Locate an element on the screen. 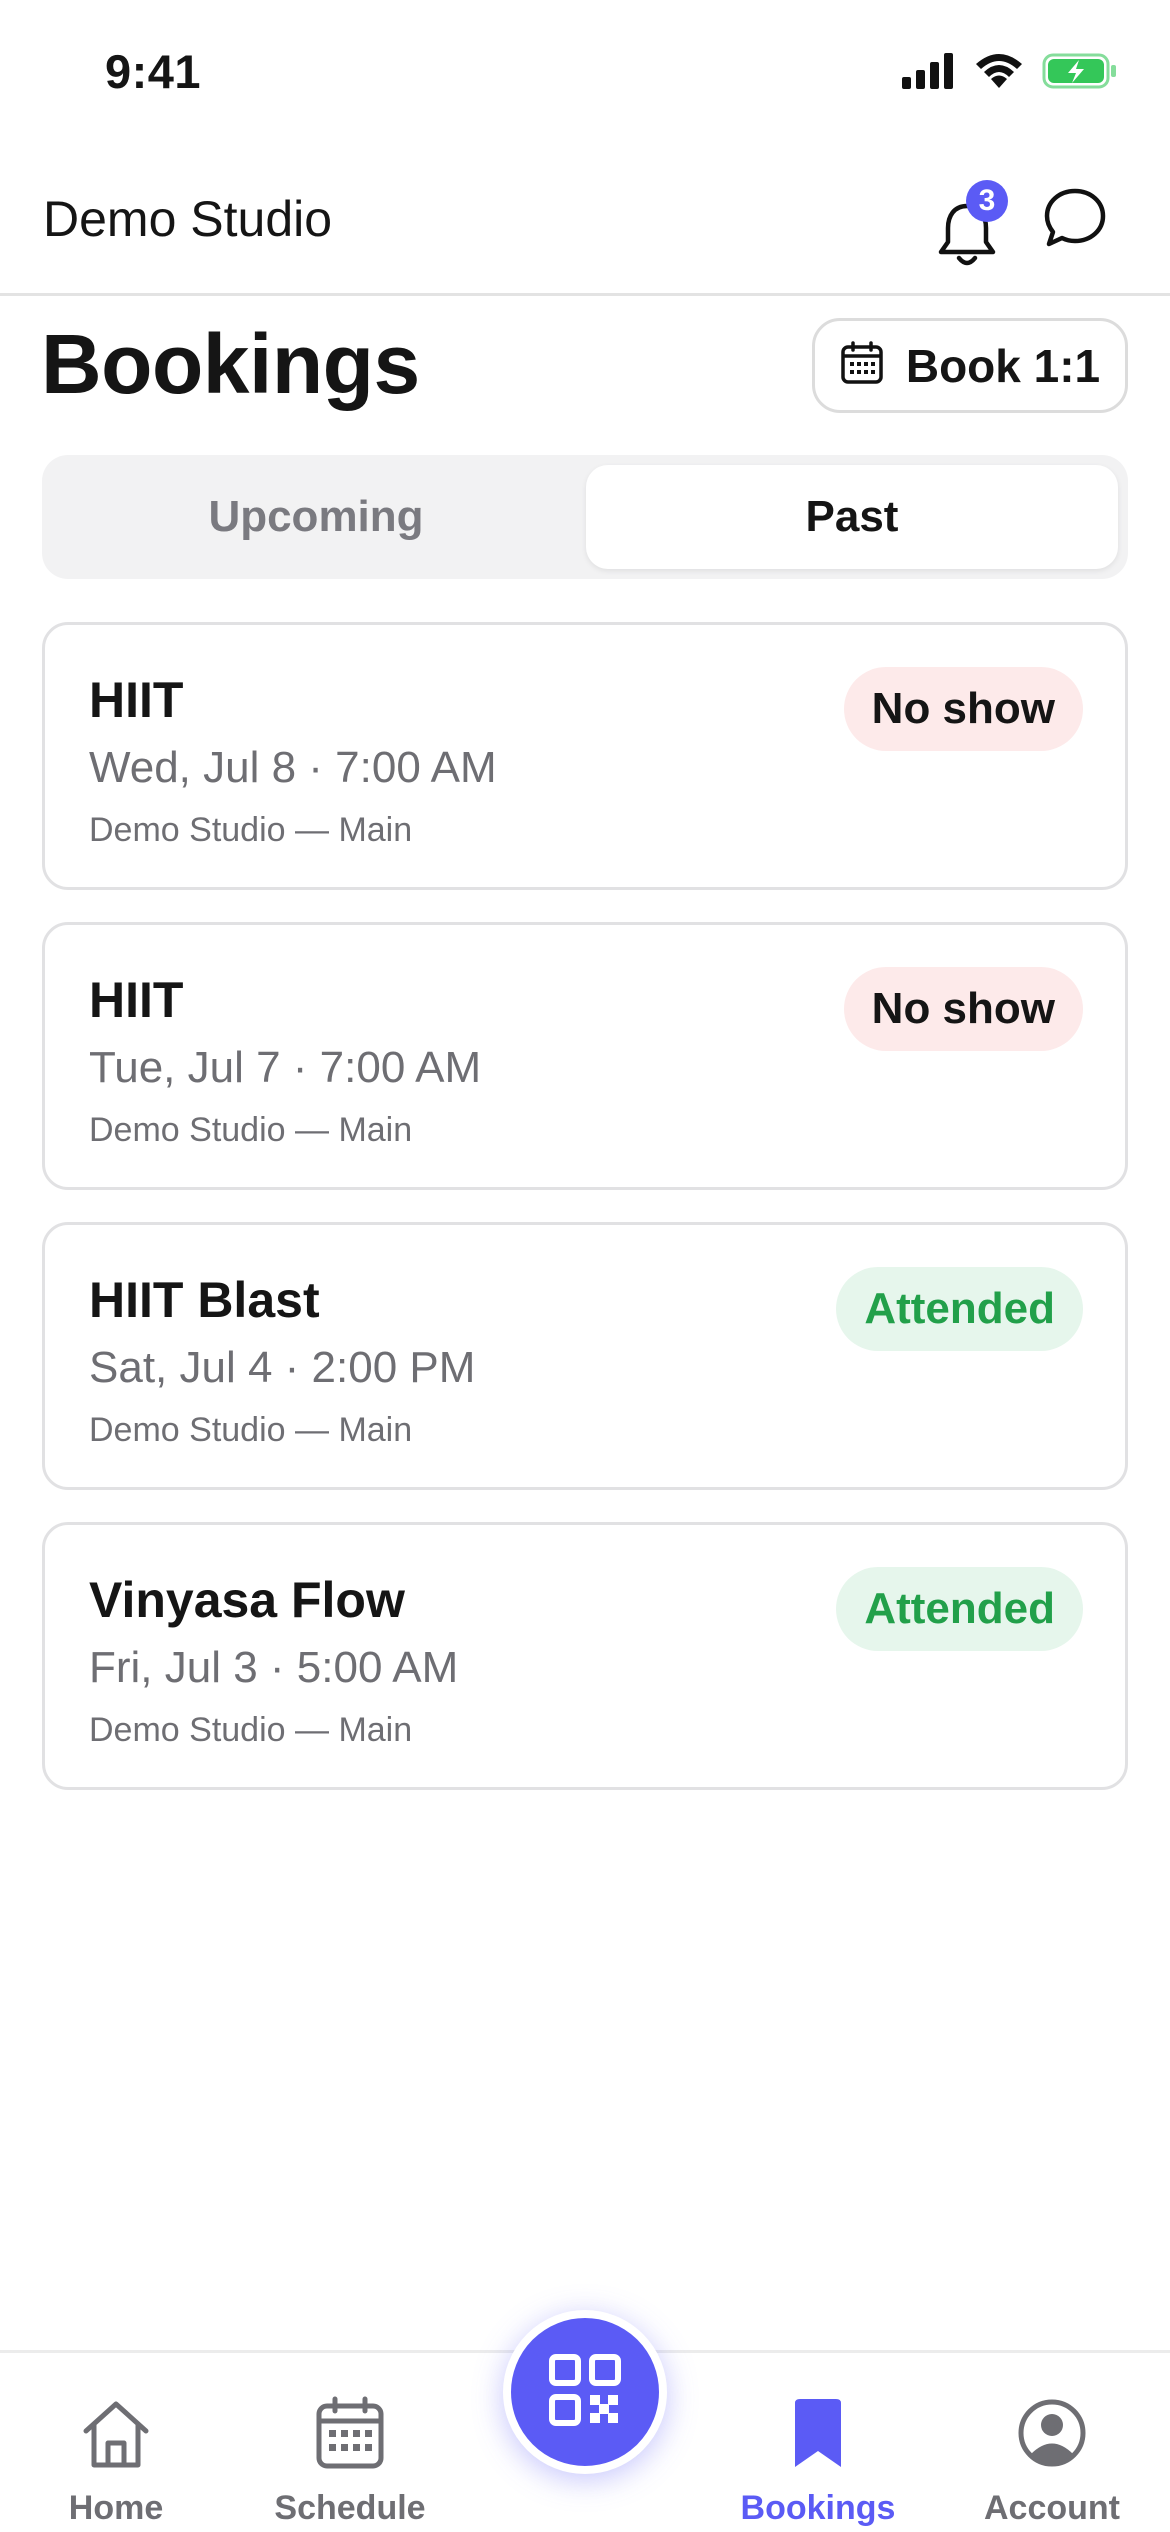  page-title: Bookings is located at coordinates (230, 364).